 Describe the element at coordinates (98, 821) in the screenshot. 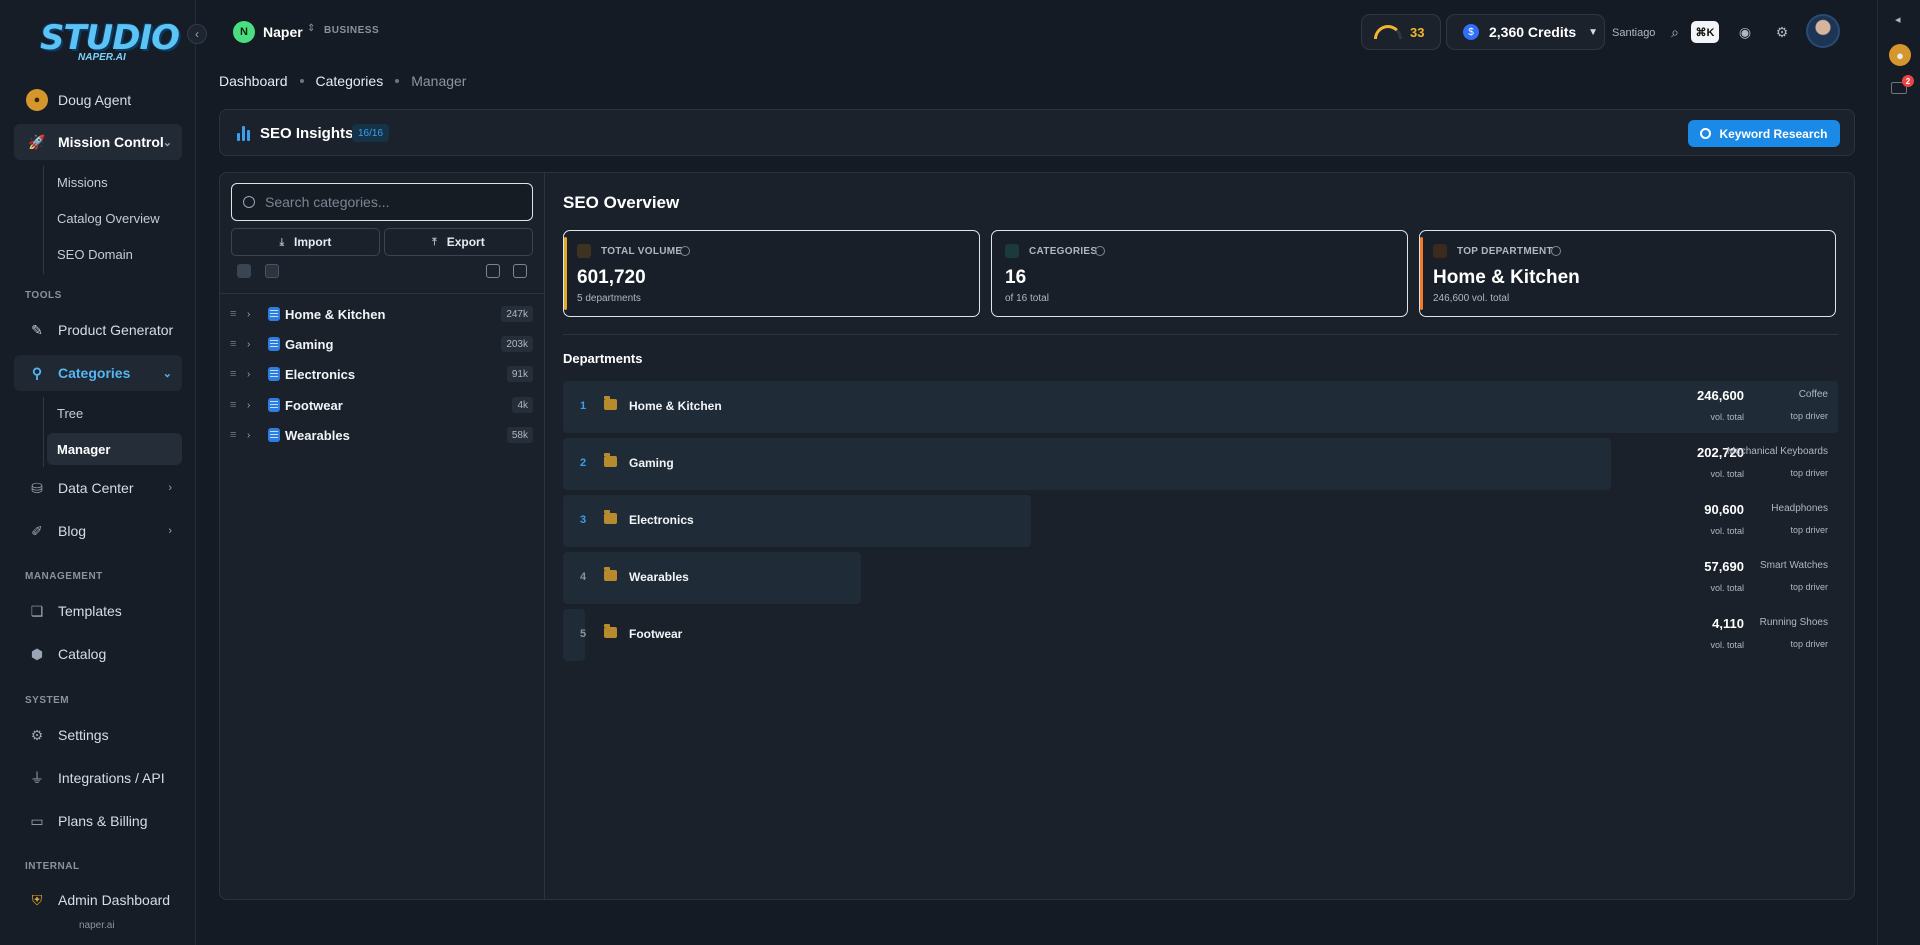

I see `sidebar-item-plans-billing: ▭ Plans & Billing` at that location.